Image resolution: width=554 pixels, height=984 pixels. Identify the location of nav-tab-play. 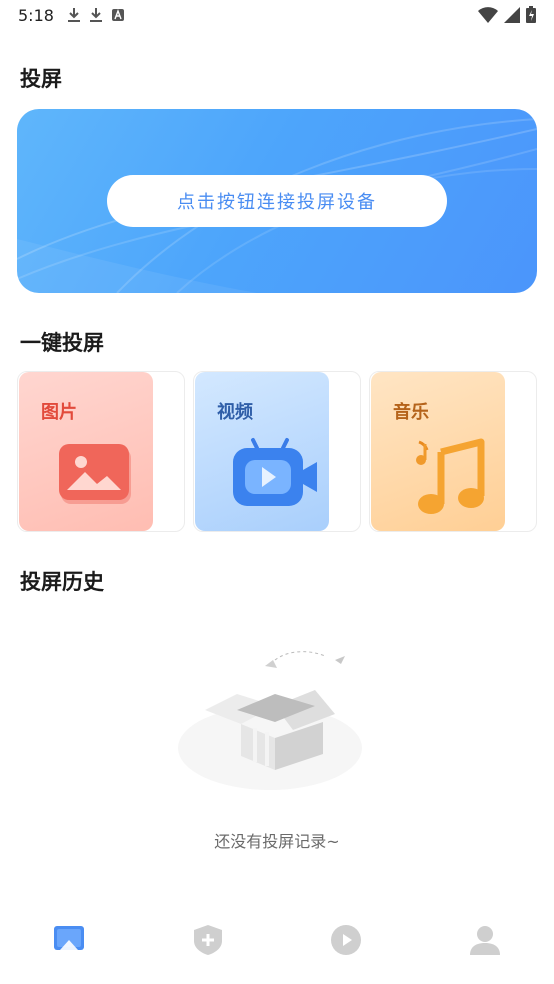
(346, 940).